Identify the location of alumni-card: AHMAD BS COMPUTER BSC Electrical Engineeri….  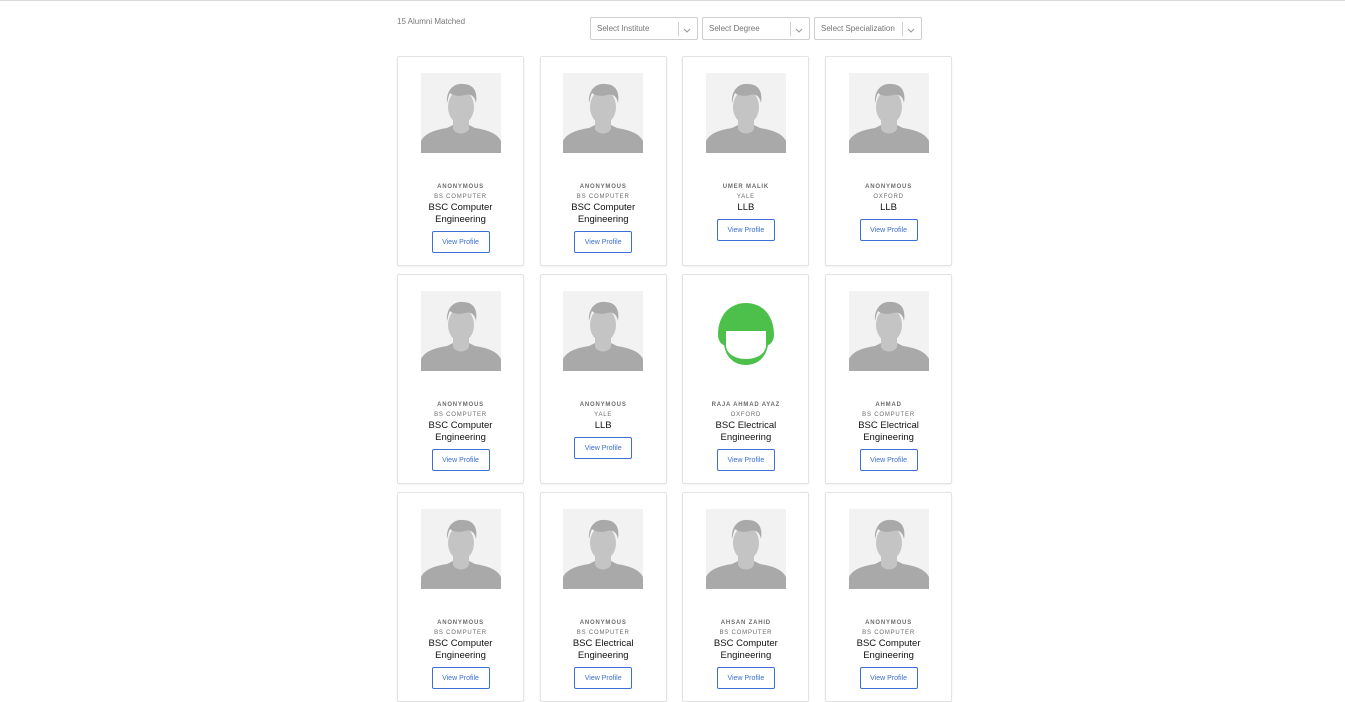
(889, 379).